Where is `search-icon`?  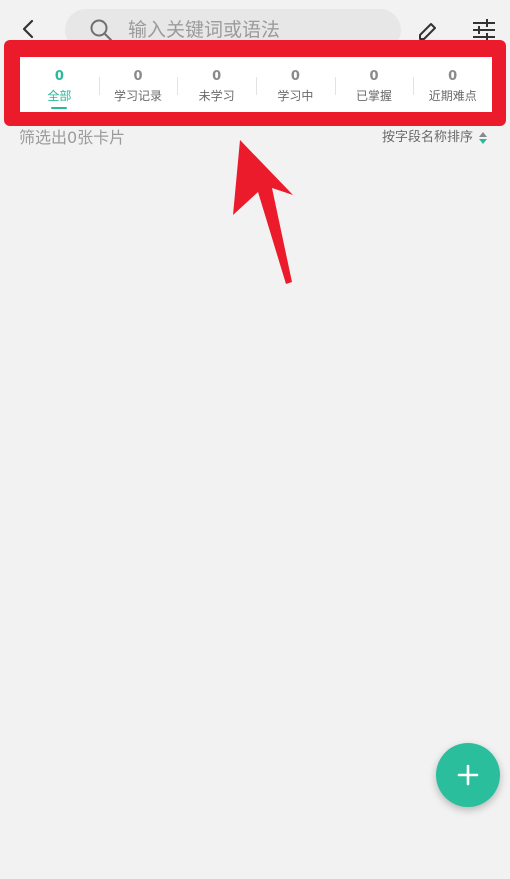 search-icon is located at coordinates (101, 30).